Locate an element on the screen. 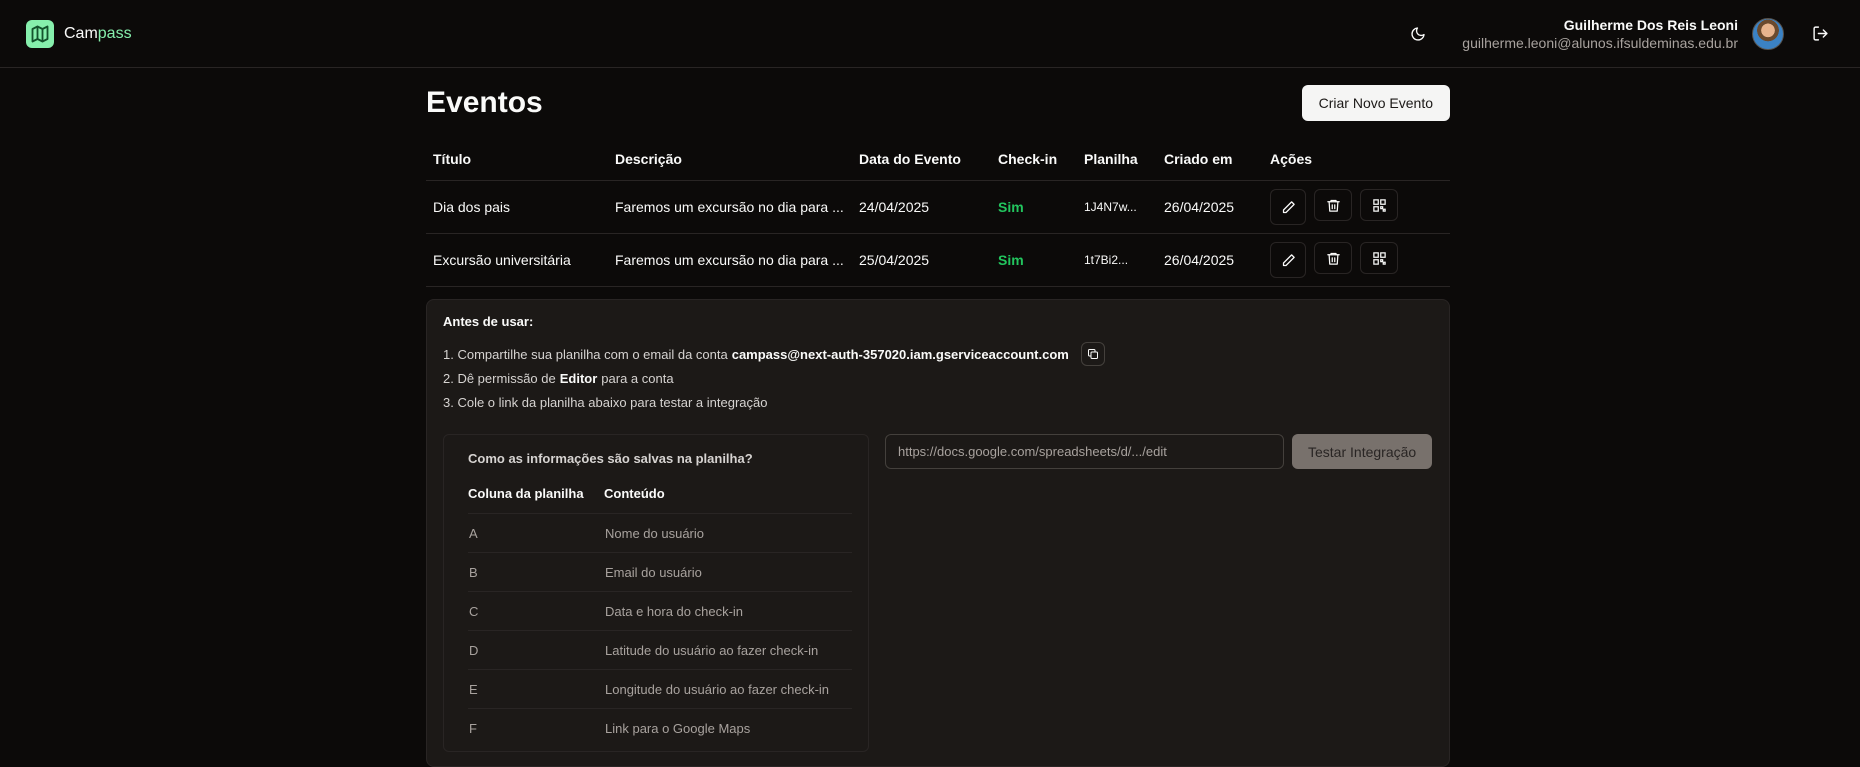 The image size is (1860, 767). integration-form: Testar Integração is located at coordinates (1159, 593).